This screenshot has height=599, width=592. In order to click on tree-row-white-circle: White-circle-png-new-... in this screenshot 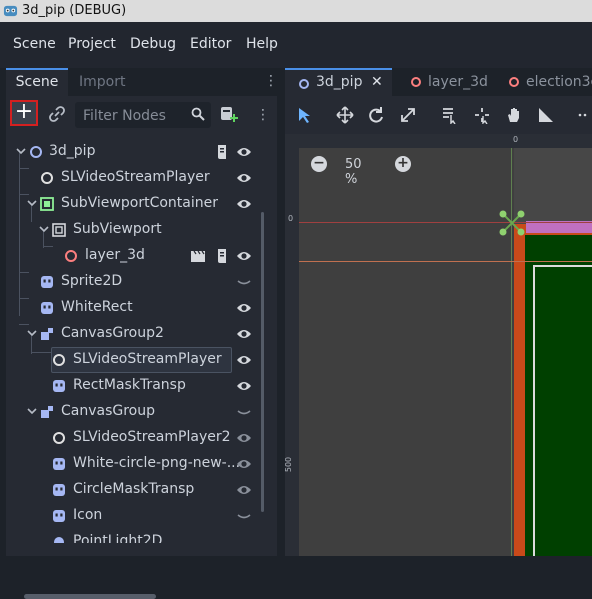, I will do `click(134, 464)`.